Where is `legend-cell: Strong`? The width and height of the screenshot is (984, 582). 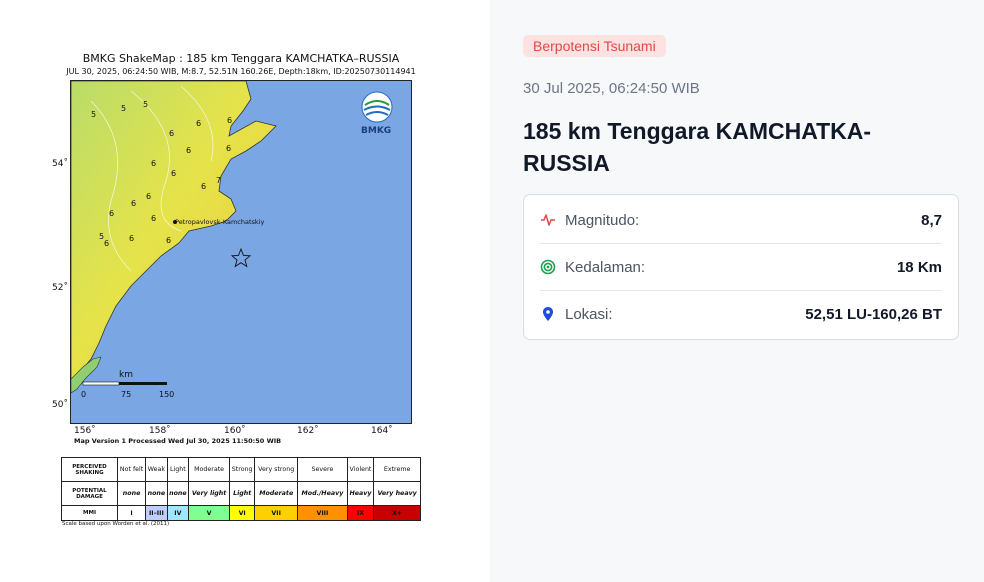
legend-cell: Strong is located at coordinates (242, 469).